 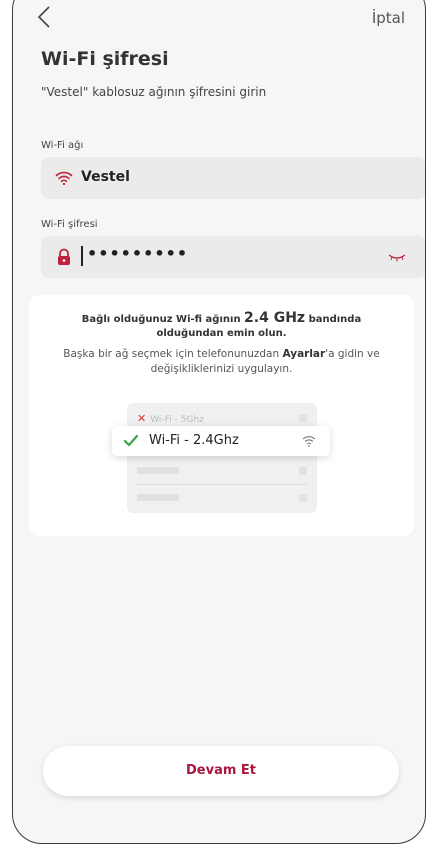 I want to click on page-title: Wi-Fi şifresi, so click(x=105, y=59).